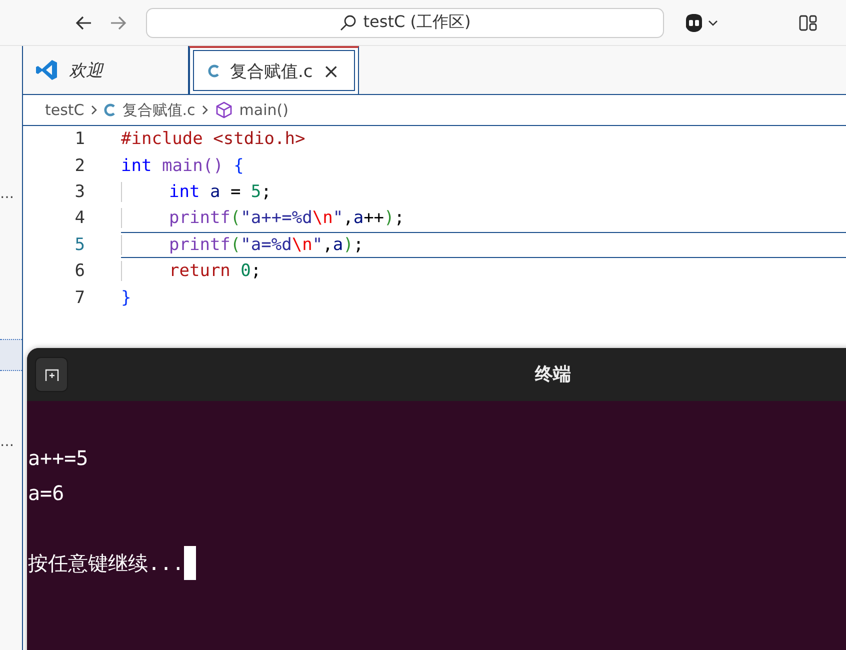  I want to click on breadcrumb-item: testC, so click(64, 110).